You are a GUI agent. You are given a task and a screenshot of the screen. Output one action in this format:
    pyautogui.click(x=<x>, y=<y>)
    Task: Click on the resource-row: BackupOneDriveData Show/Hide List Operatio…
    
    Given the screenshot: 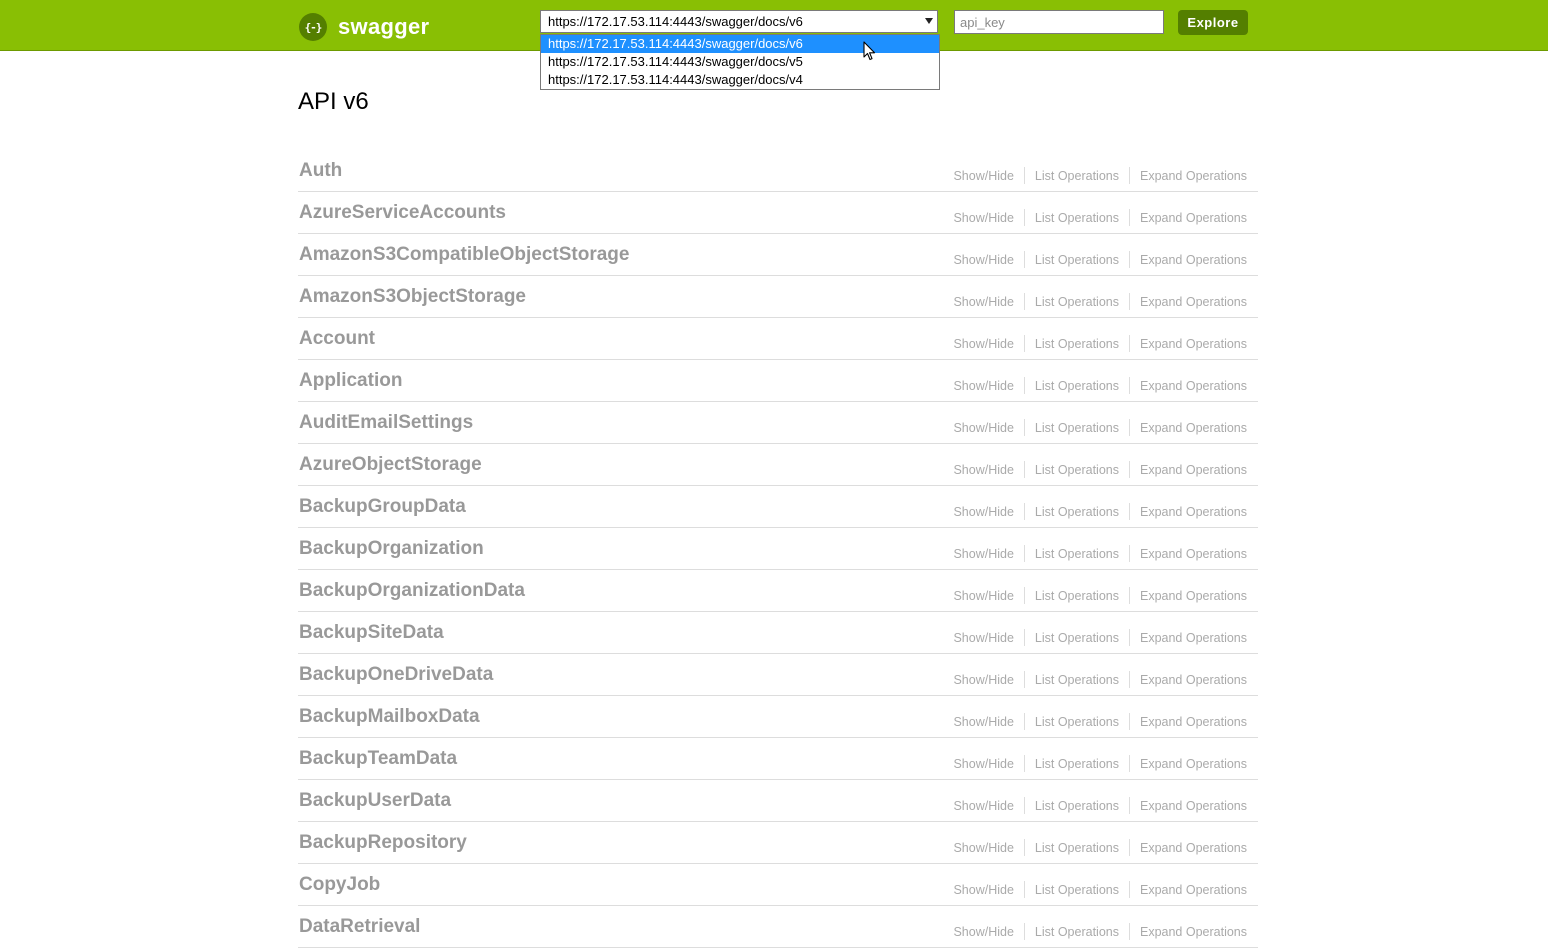 What is the action you would take?
    pyautogui.click(x=778, y=675)
    